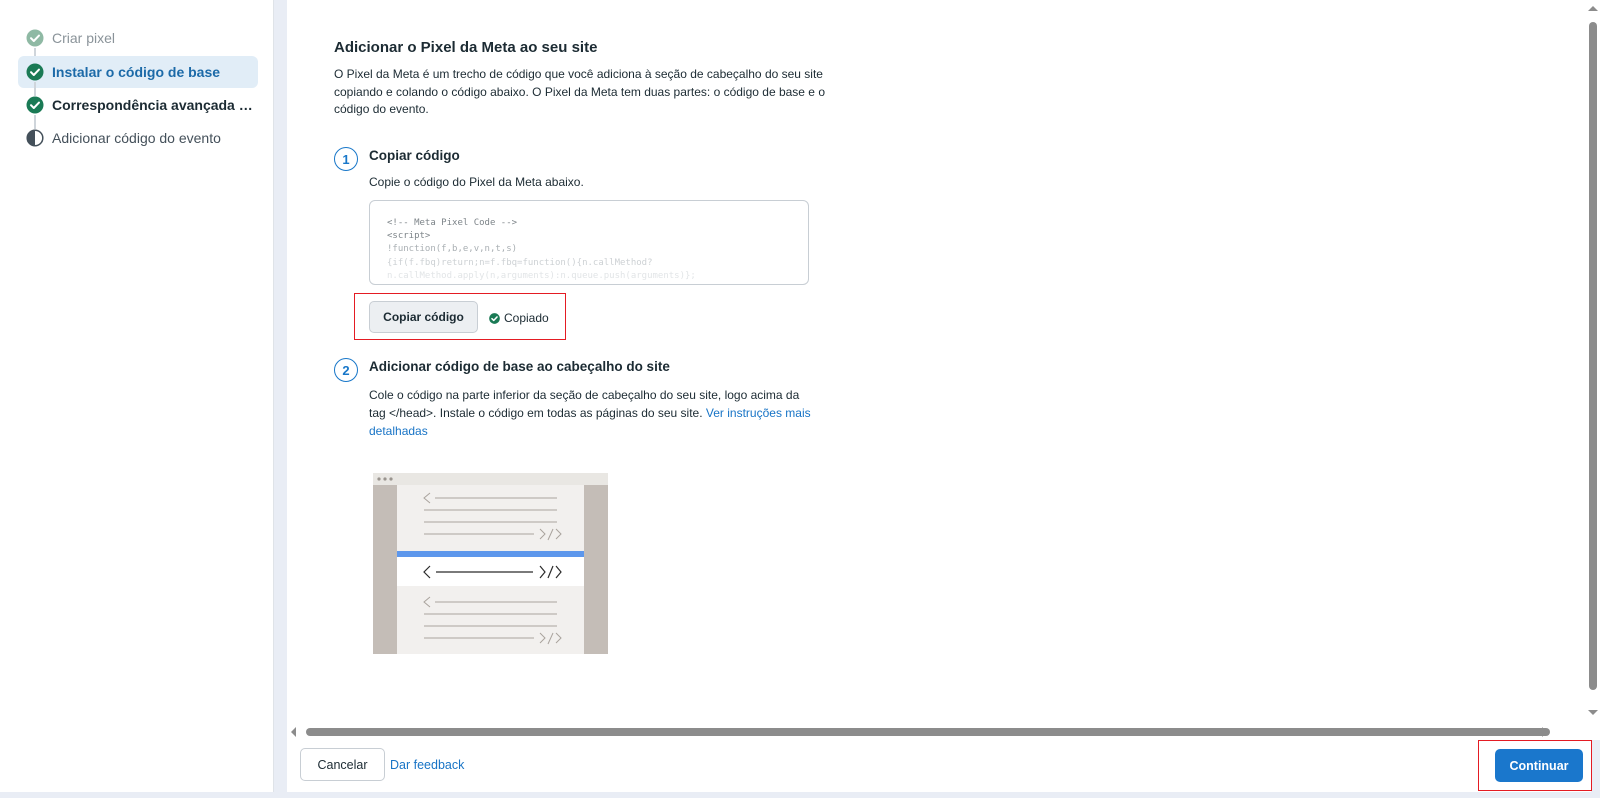  What do you see at coordinates (293, 732) in the screenshot?
I see `scroll-left-arrow-icon` at bounding box center [293, 732].